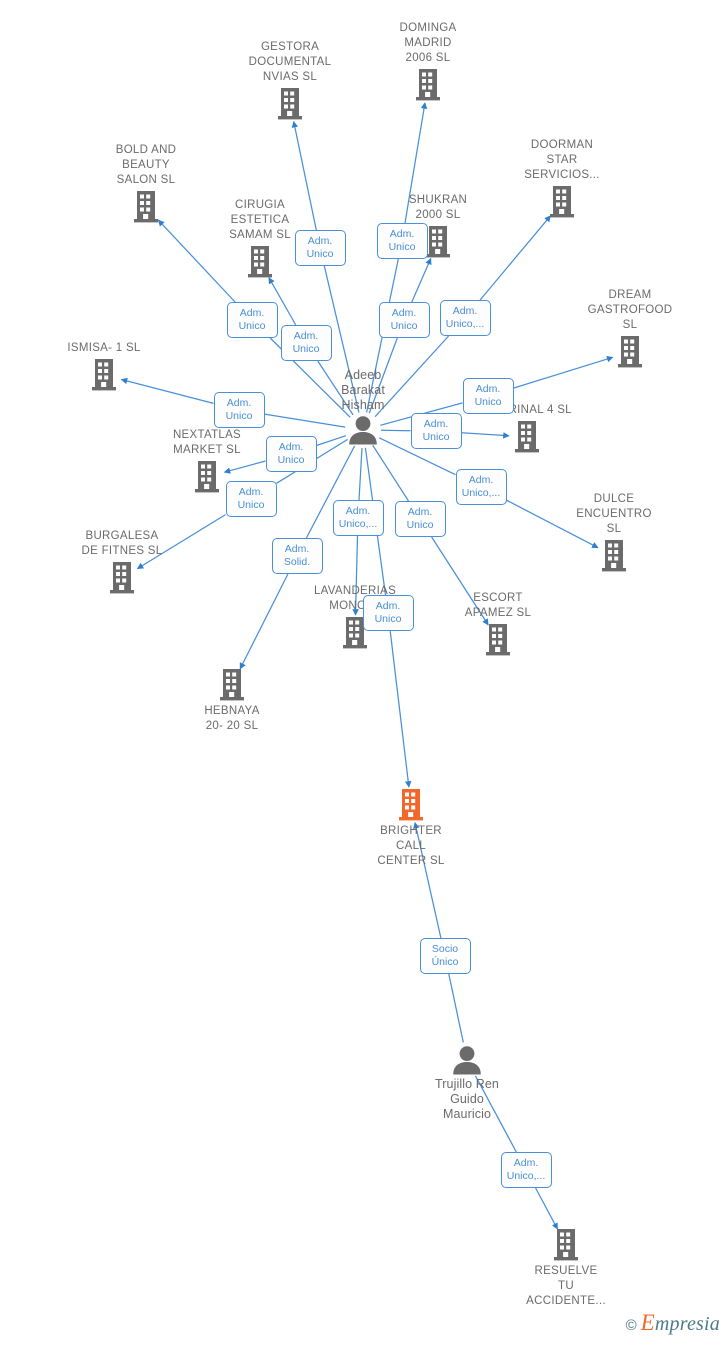 This screenshot has width=728, height=1345. I want to click on node-label: GESTORA DOCUMENTAL NVIAS SL, so click(290, 62).